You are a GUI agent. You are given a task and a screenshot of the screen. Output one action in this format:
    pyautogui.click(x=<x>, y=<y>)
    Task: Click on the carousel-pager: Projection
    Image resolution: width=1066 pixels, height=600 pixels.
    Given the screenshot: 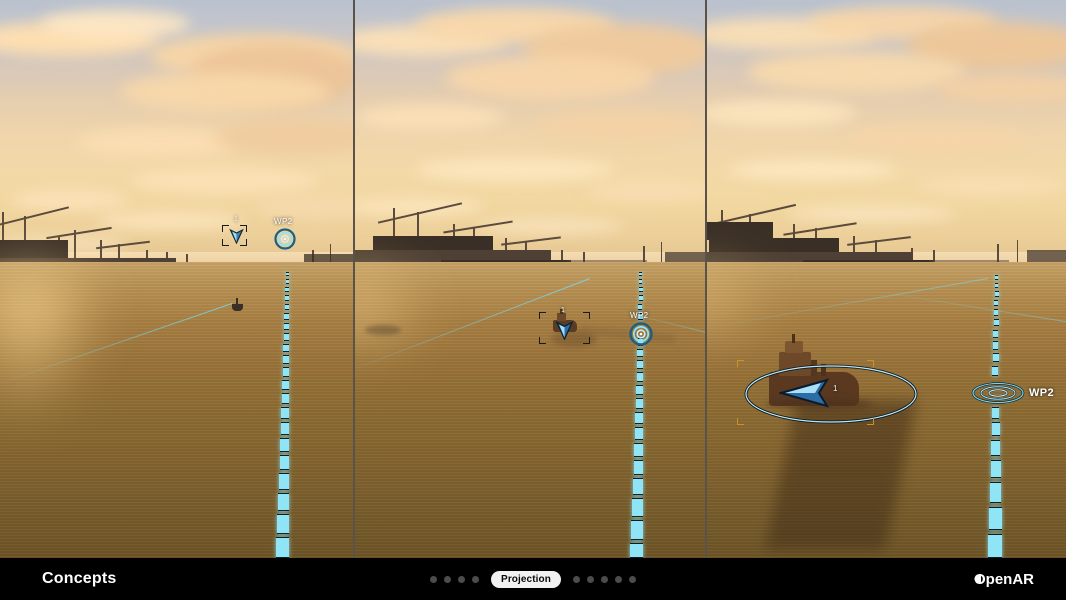 What is the action you would take?
    pyautogui.click(x=533, y=579)
    